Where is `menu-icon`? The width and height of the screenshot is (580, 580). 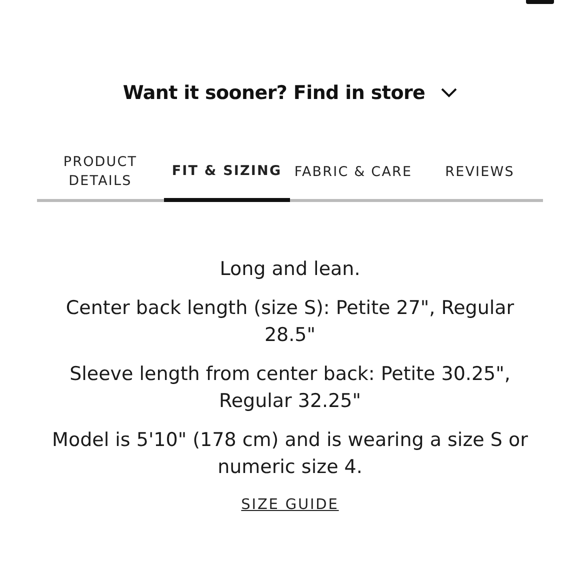
menu-icon is located at coordinates (540, 2).